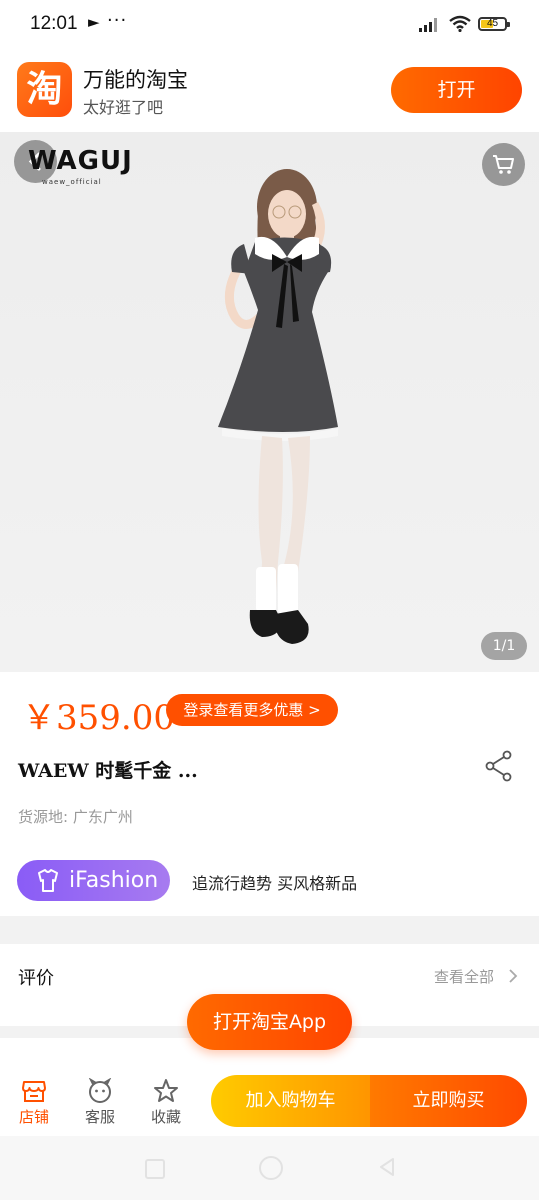 This screenshot has height=1200, width=539. Describe the element at coordinates (456, 90) in the screenshot. I see `open-app-button: 打开` at that location.